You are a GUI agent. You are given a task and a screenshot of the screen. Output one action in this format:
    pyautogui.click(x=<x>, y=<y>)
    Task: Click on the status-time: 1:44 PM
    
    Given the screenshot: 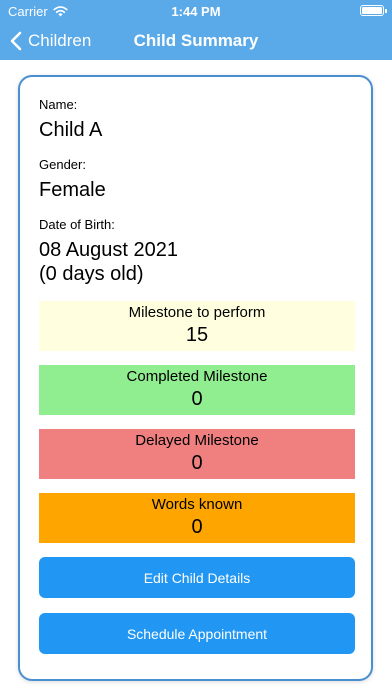 What is the action you would take?
    pyautogui.click(x=196, y=11)
    